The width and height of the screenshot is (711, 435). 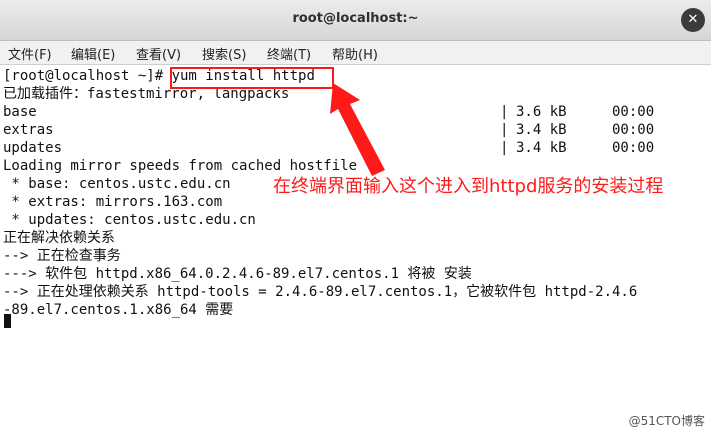 I want to click on annotation-text: 在终端界面输入这个进入到httpd服务的安装过程, so click(x=468, y=186).